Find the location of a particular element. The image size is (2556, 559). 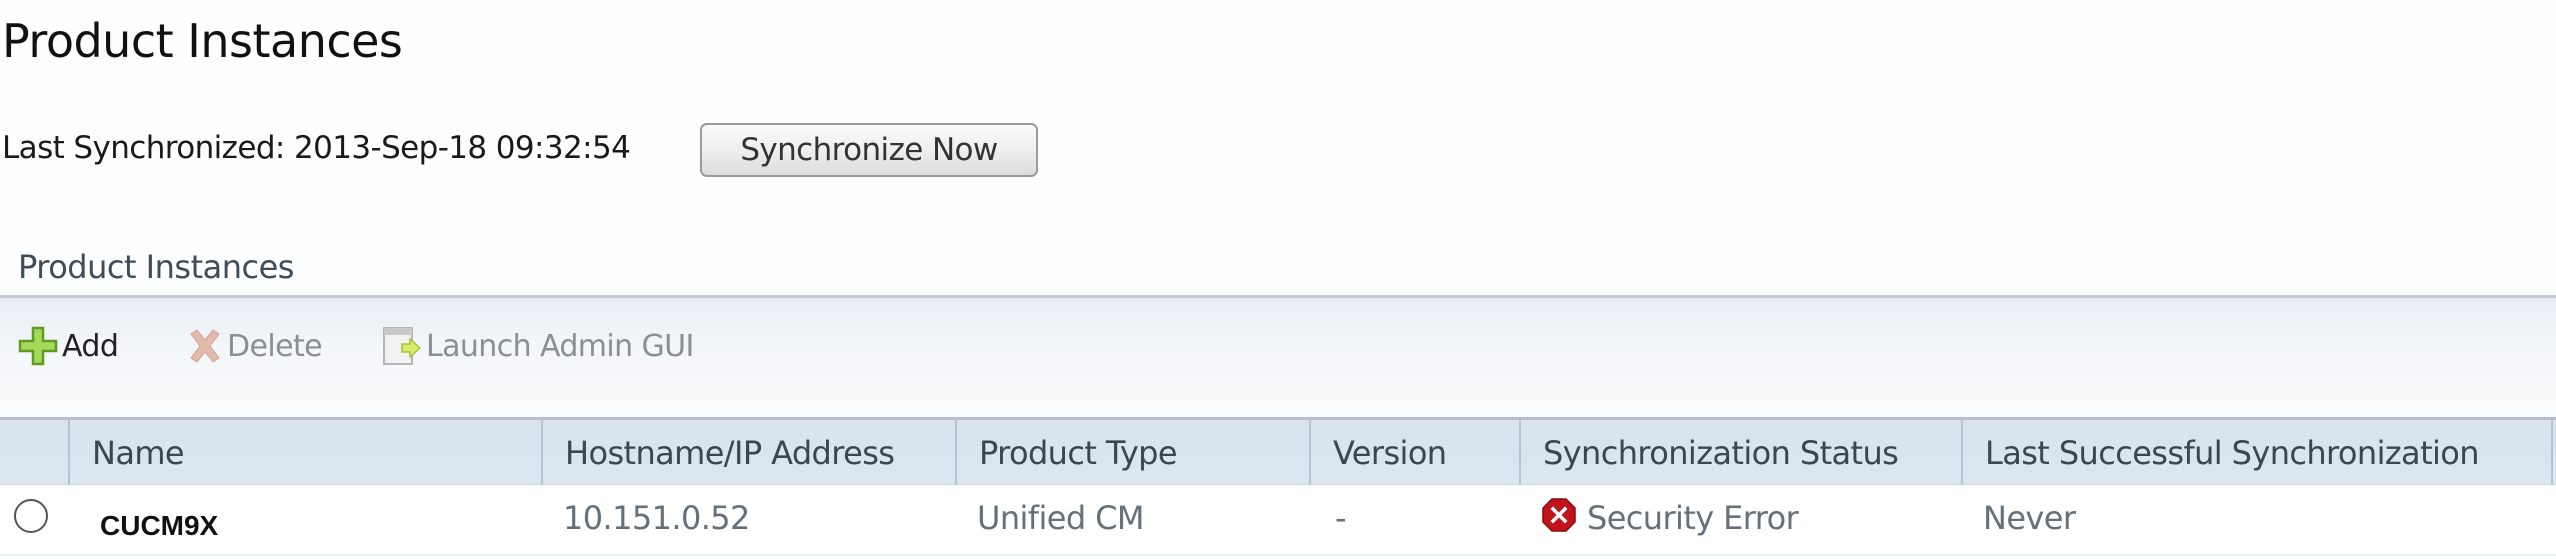

cell-version: - is located at coordinates (1341, 518).